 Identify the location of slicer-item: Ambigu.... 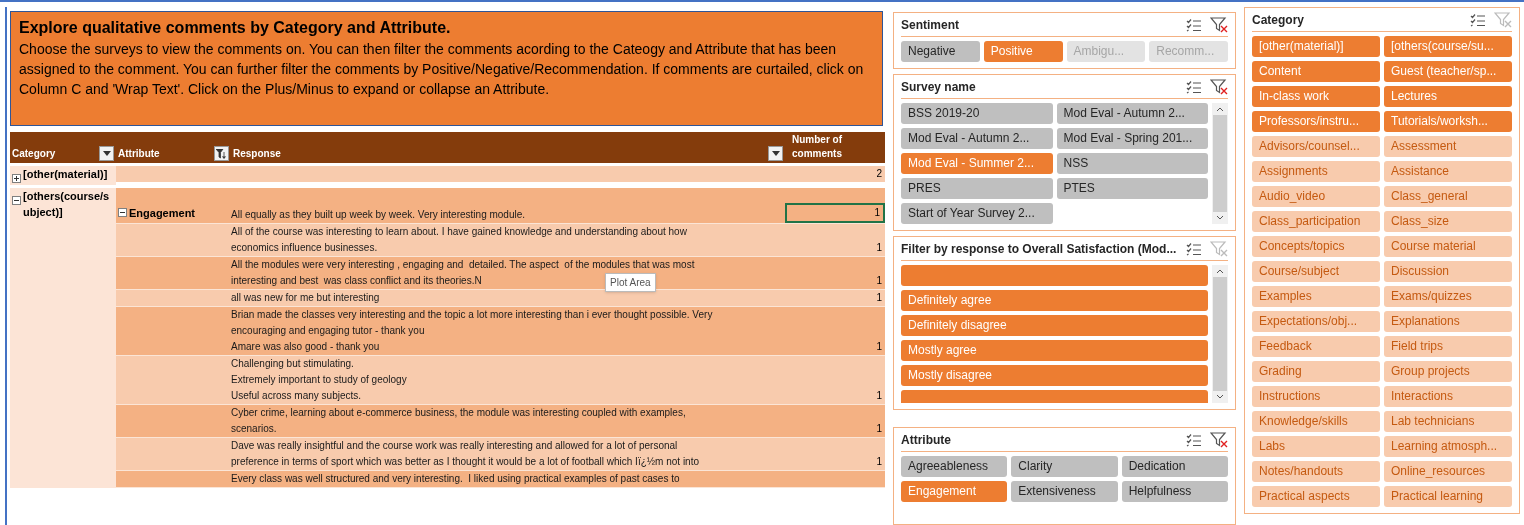
(1106, 51).